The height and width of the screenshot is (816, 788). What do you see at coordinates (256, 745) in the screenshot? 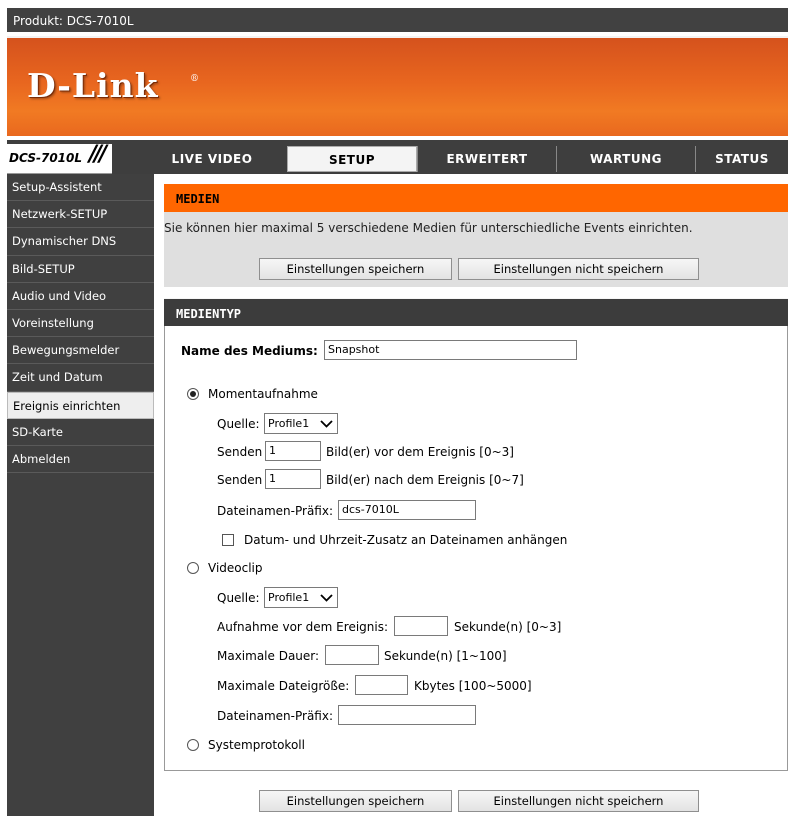
I see `systemlog-label: Systemprotokoll` at bounding box center [256, 745].